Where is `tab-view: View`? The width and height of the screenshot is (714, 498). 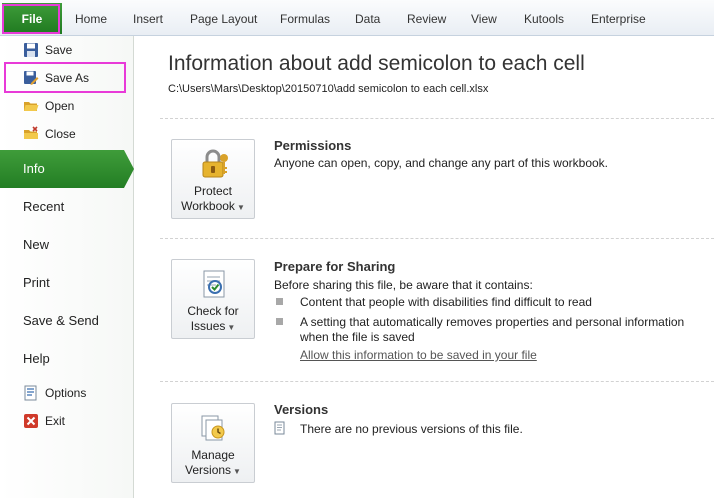 tab-view: View is located at coordinates (484, 19).